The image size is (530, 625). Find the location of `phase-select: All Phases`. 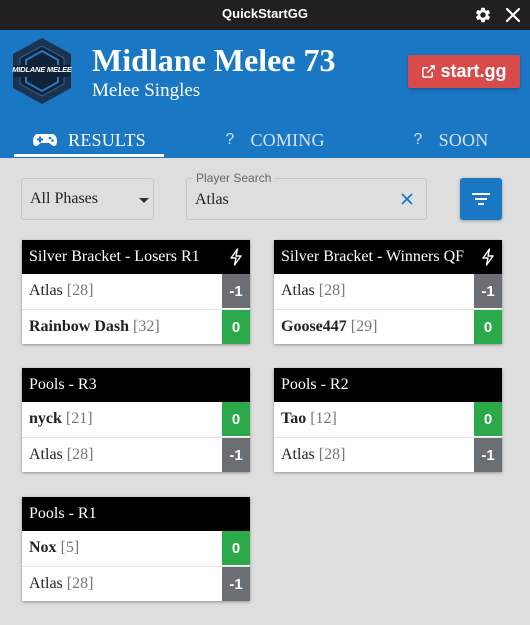

phase-select: All Phases is located at coordinates (87, 199).